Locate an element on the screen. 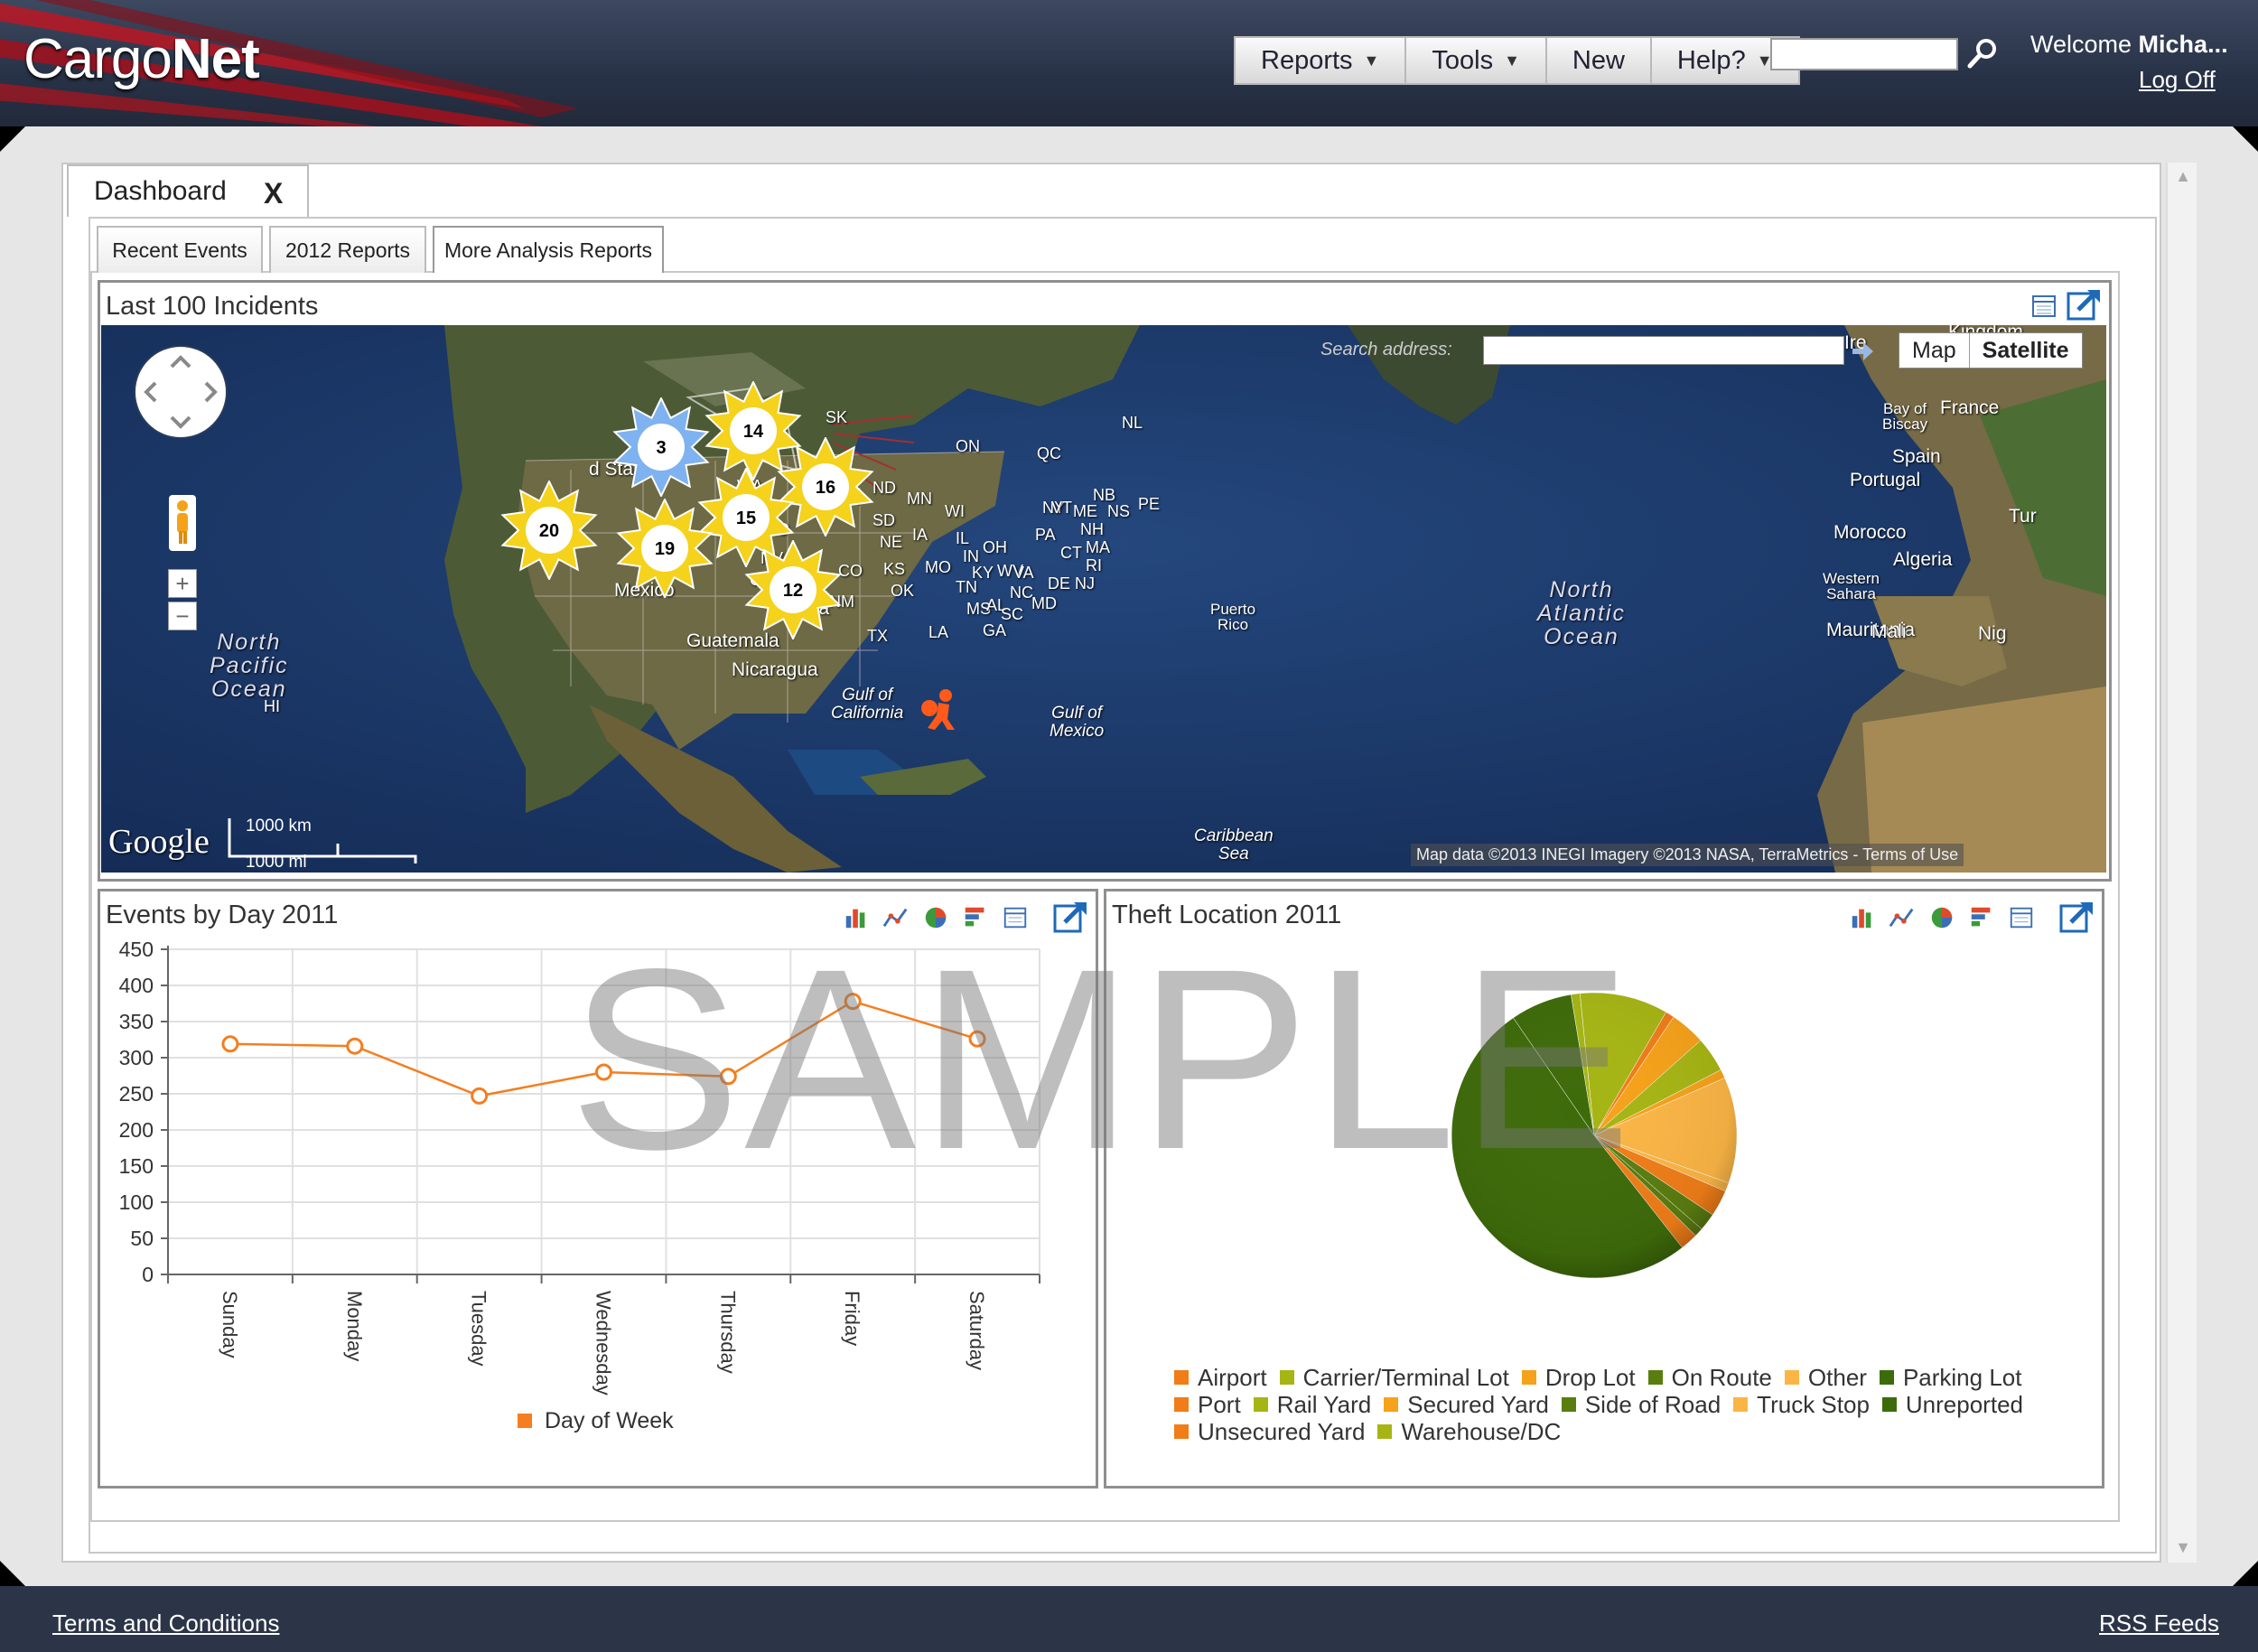 Image resolution: width=2258 pixels, height=1652 pixels. legend-label: Unsecured Yard is located at coordinates (1282, 1431).